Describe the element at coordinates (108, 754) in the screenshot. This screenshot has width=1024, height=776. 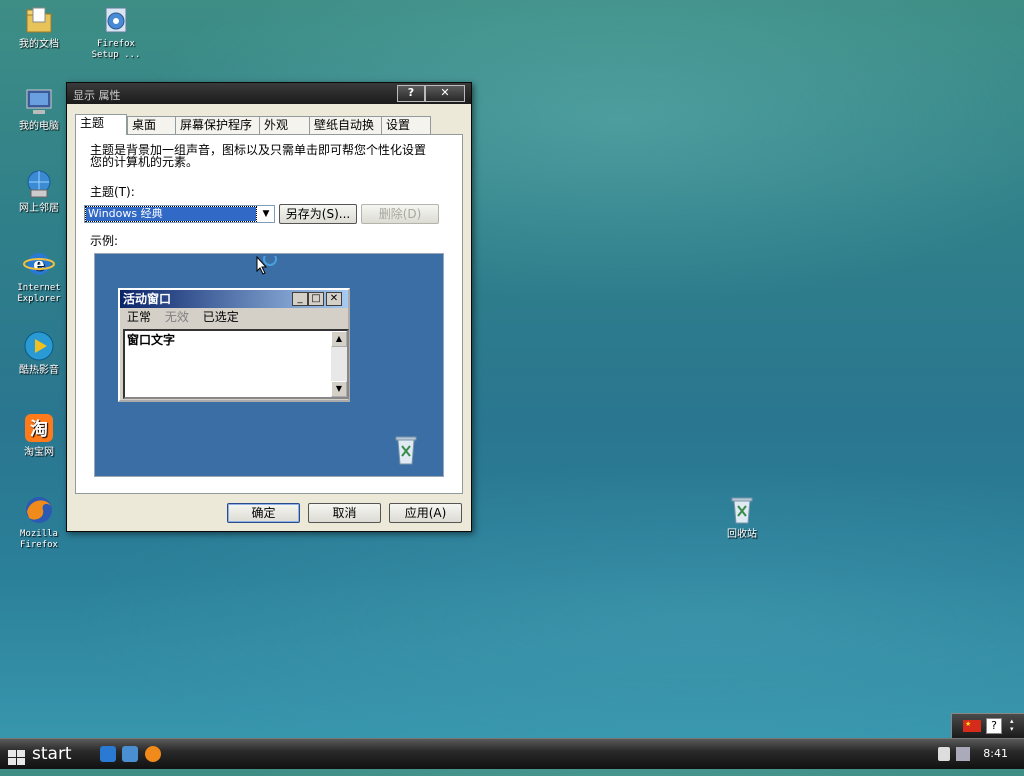
I see `ie-quicklaunch-icon` at that location.